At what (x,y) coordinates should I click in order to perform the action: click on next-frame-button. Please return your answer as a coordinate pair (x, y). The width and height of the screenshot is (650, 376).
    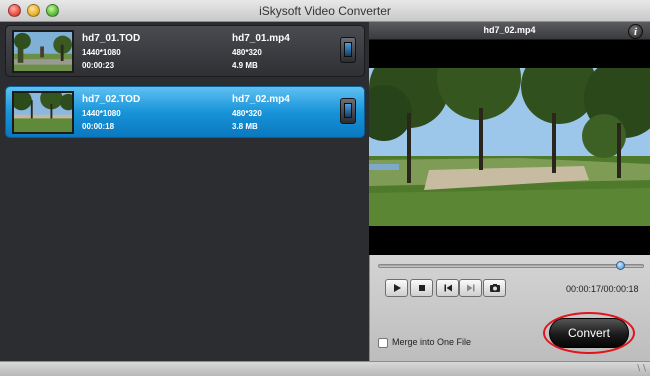
    Looking at the image, I should click on (470, 288).